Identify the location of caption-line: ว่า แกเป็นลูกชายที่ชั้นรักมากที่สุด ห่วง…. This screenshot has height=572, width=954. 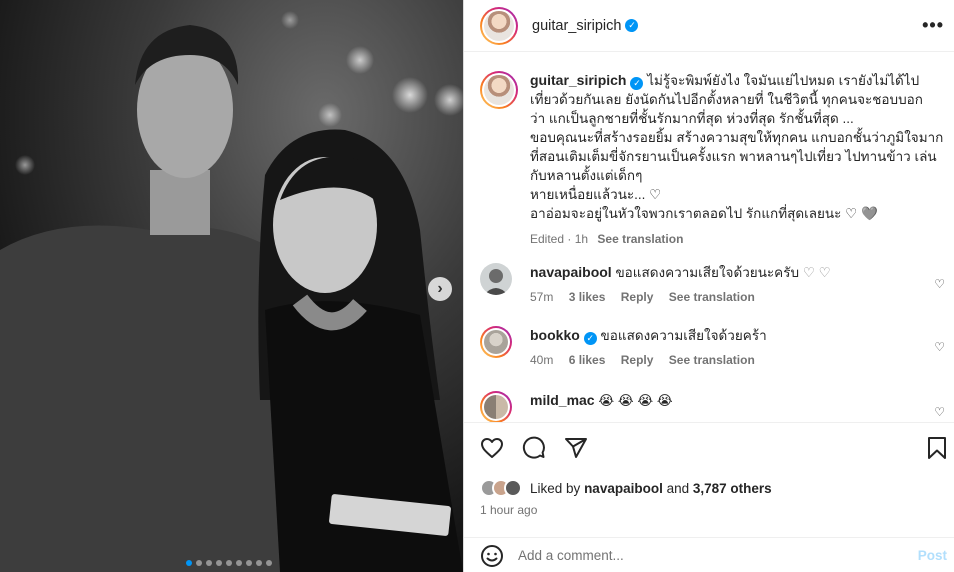
(692, 118).